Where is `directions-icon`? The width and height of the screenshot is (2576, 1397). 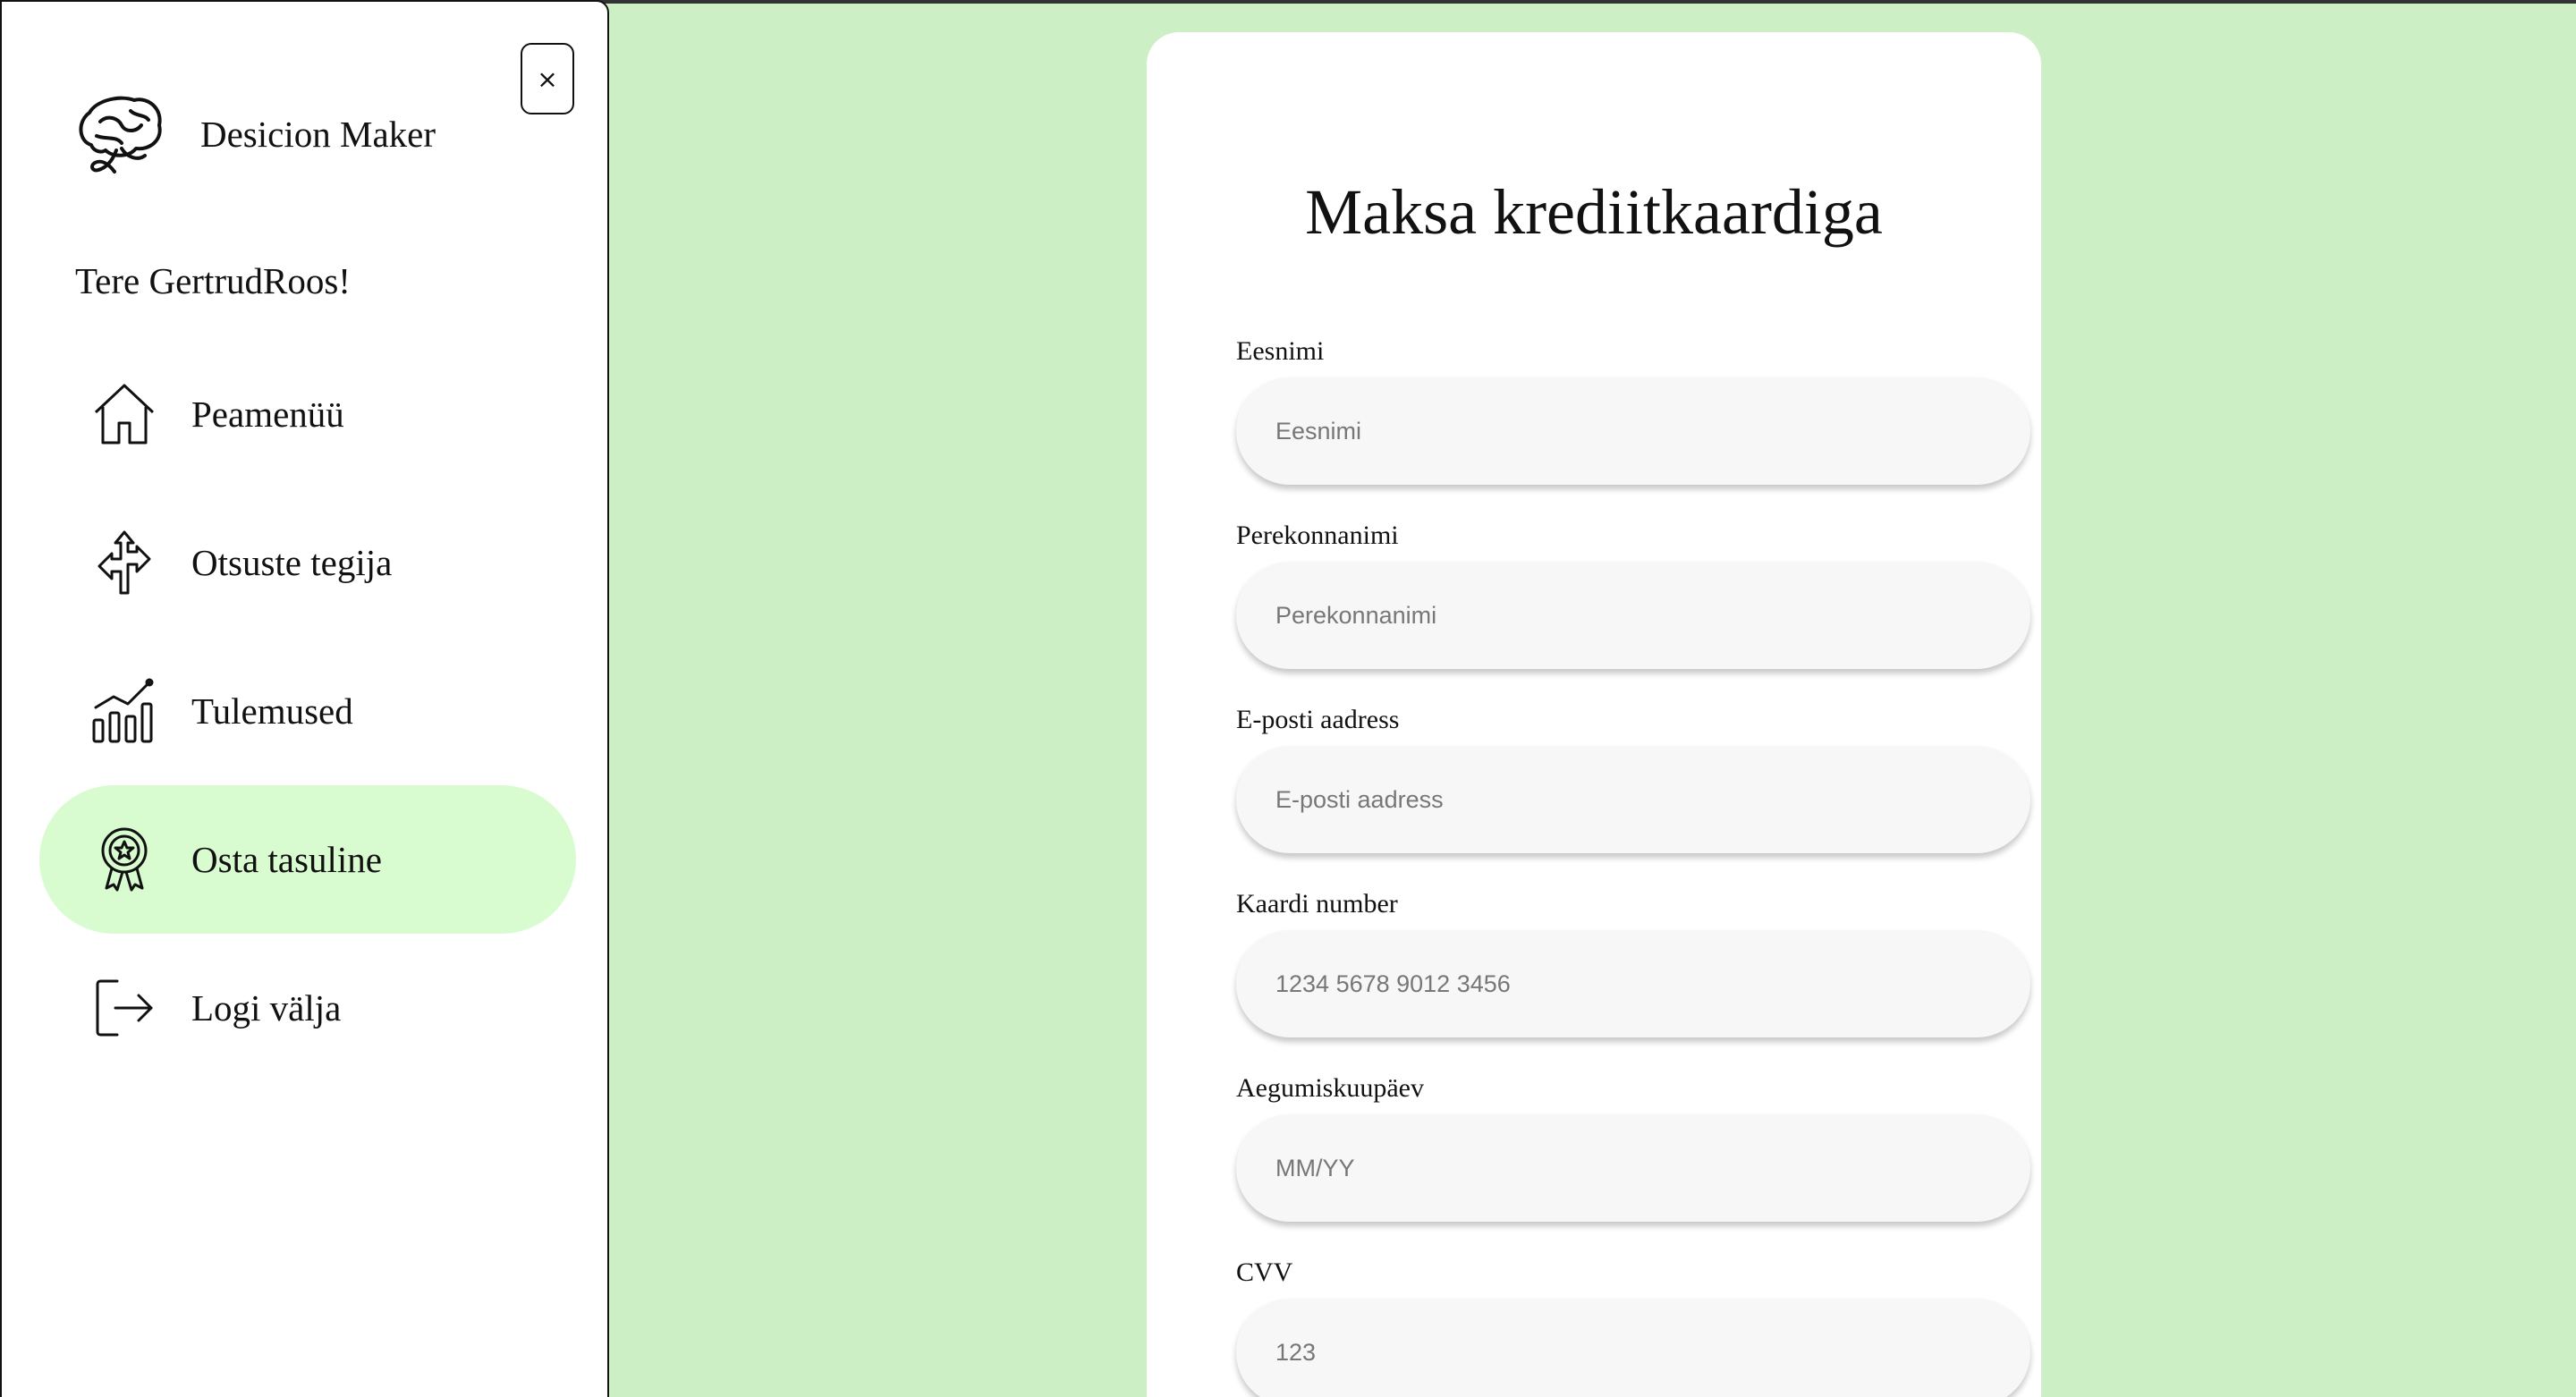
directions-icon is located at coordinates (124, 562).